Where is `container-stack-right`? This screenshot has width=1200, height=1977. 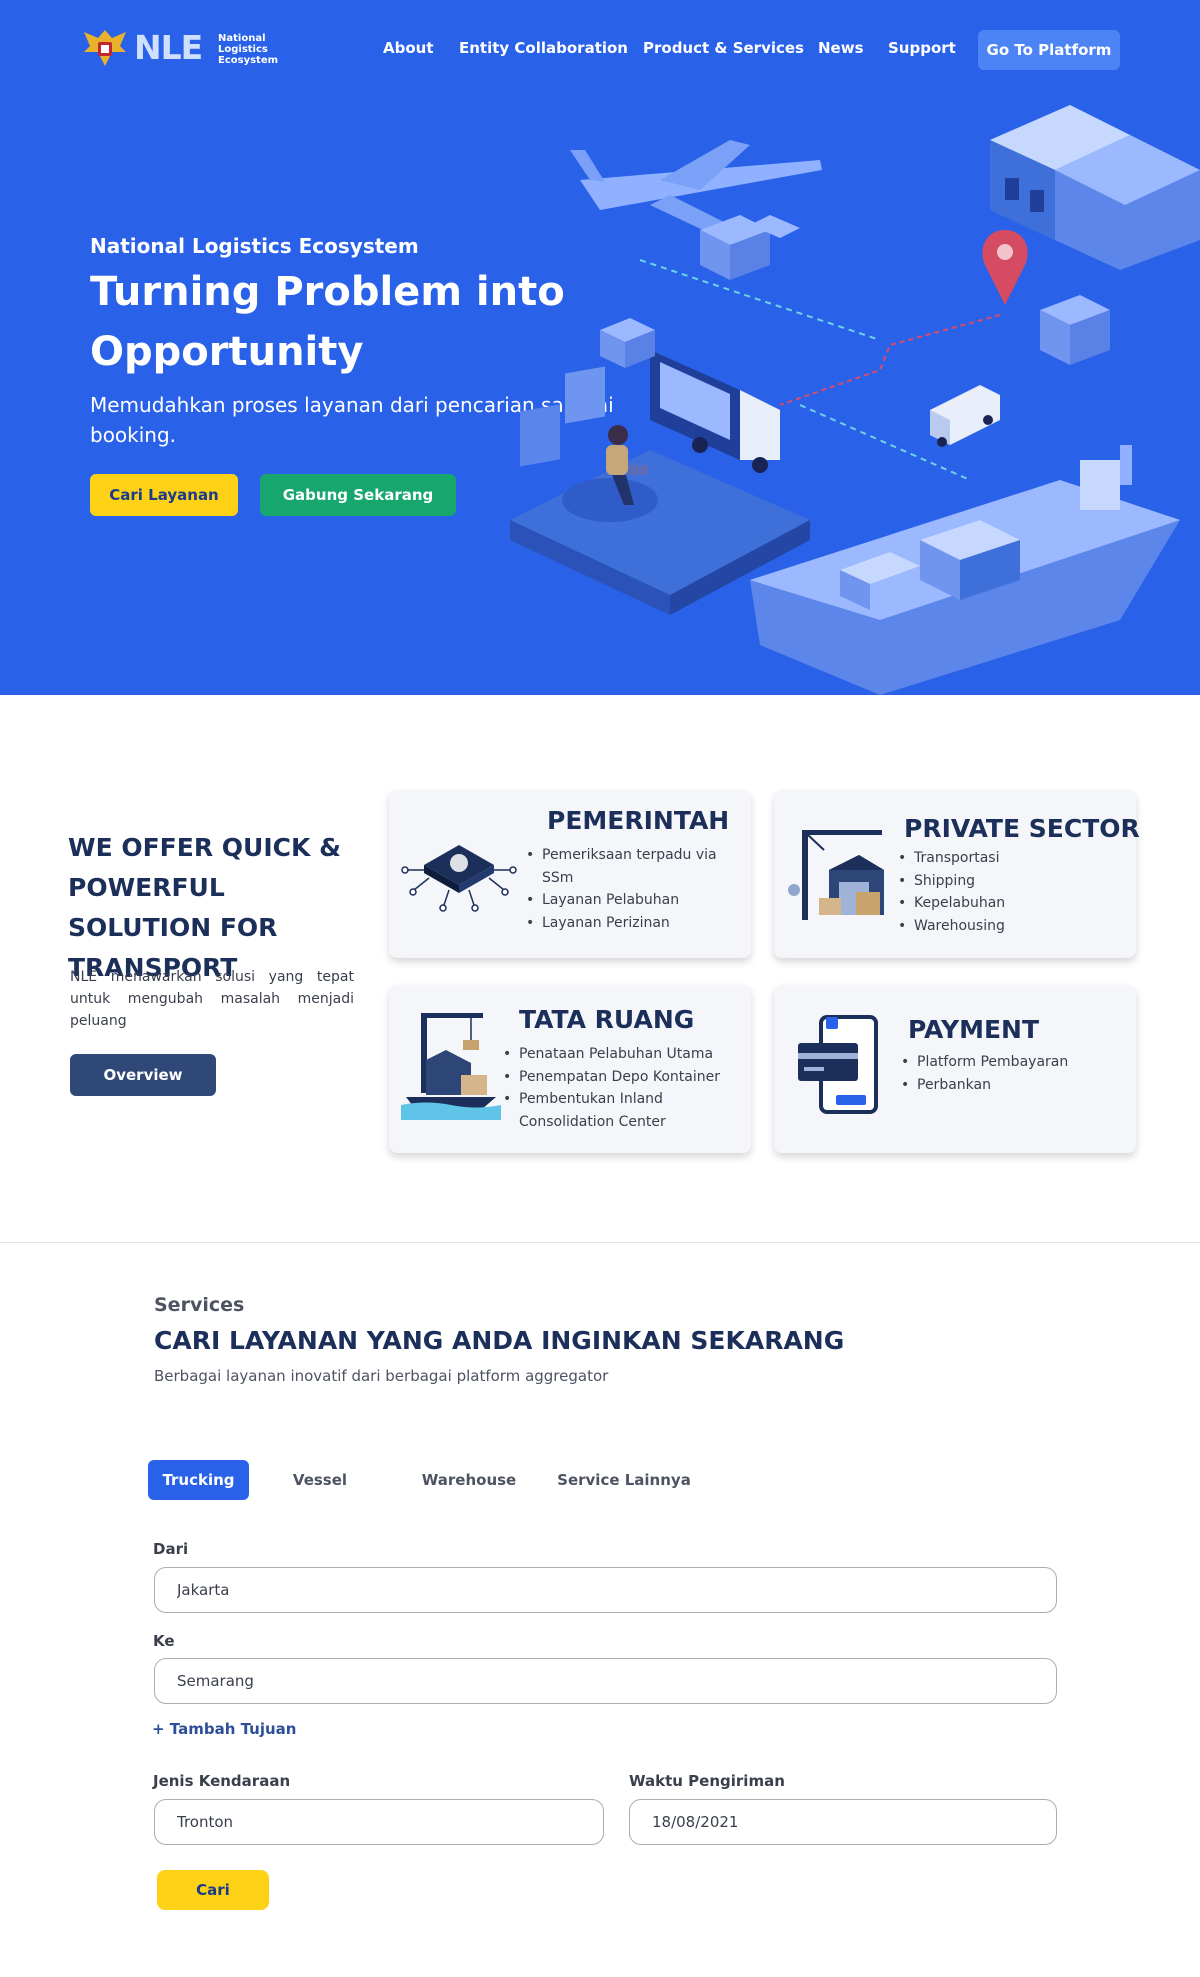
container-stack-right is located at coordinates (1075, 330).